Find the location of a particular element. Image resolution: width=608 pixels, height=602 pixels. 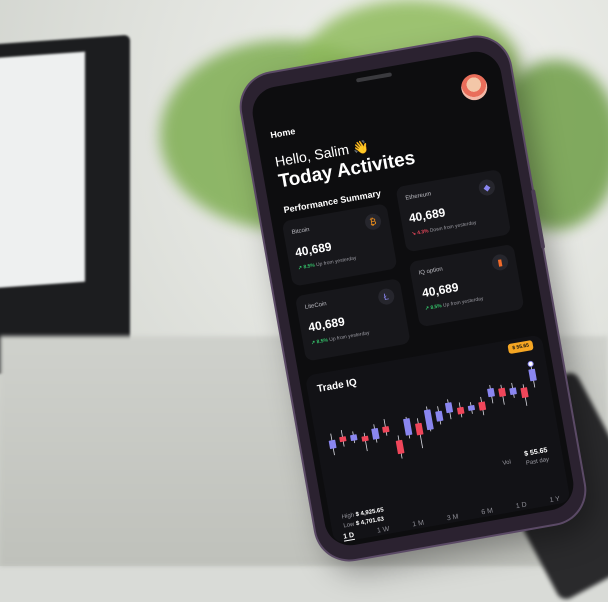

change-text: Down from yesterday is located at coordinates (453, 226).